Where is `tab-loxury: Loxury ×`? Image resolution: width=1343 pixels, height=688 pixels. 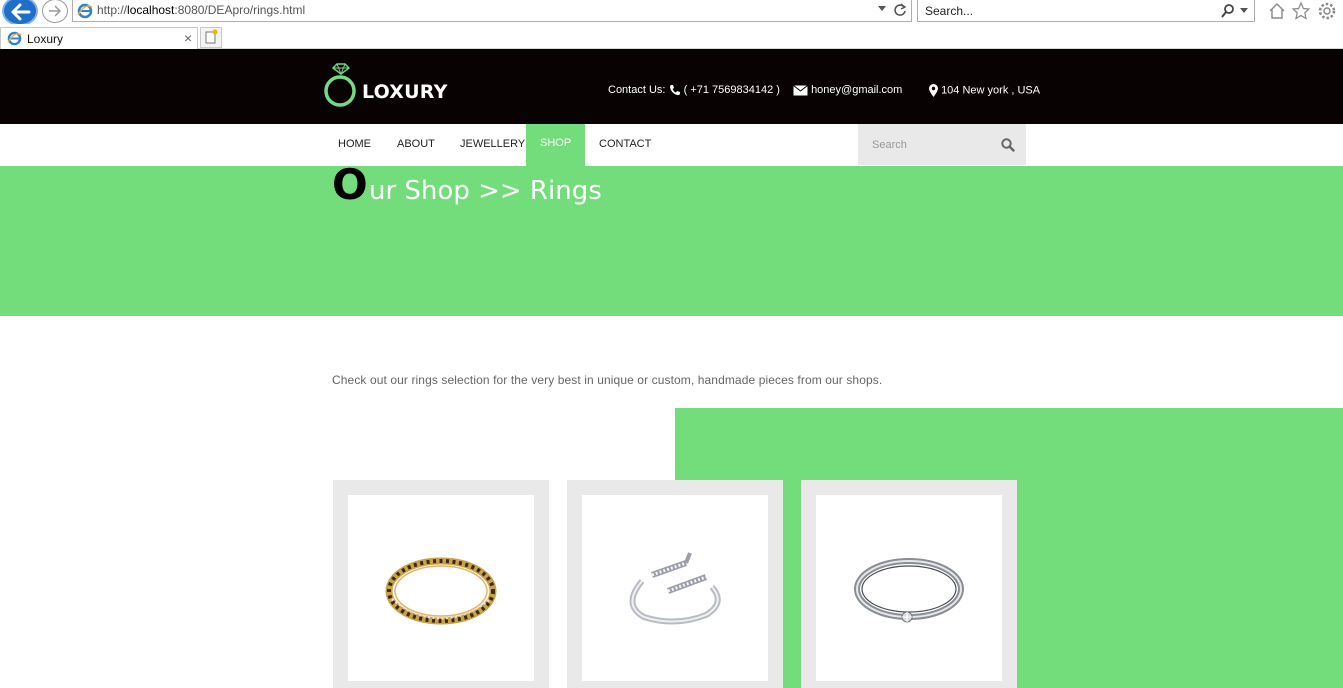 tab-loxury: Loxury × is located at coordinates (99, 38).